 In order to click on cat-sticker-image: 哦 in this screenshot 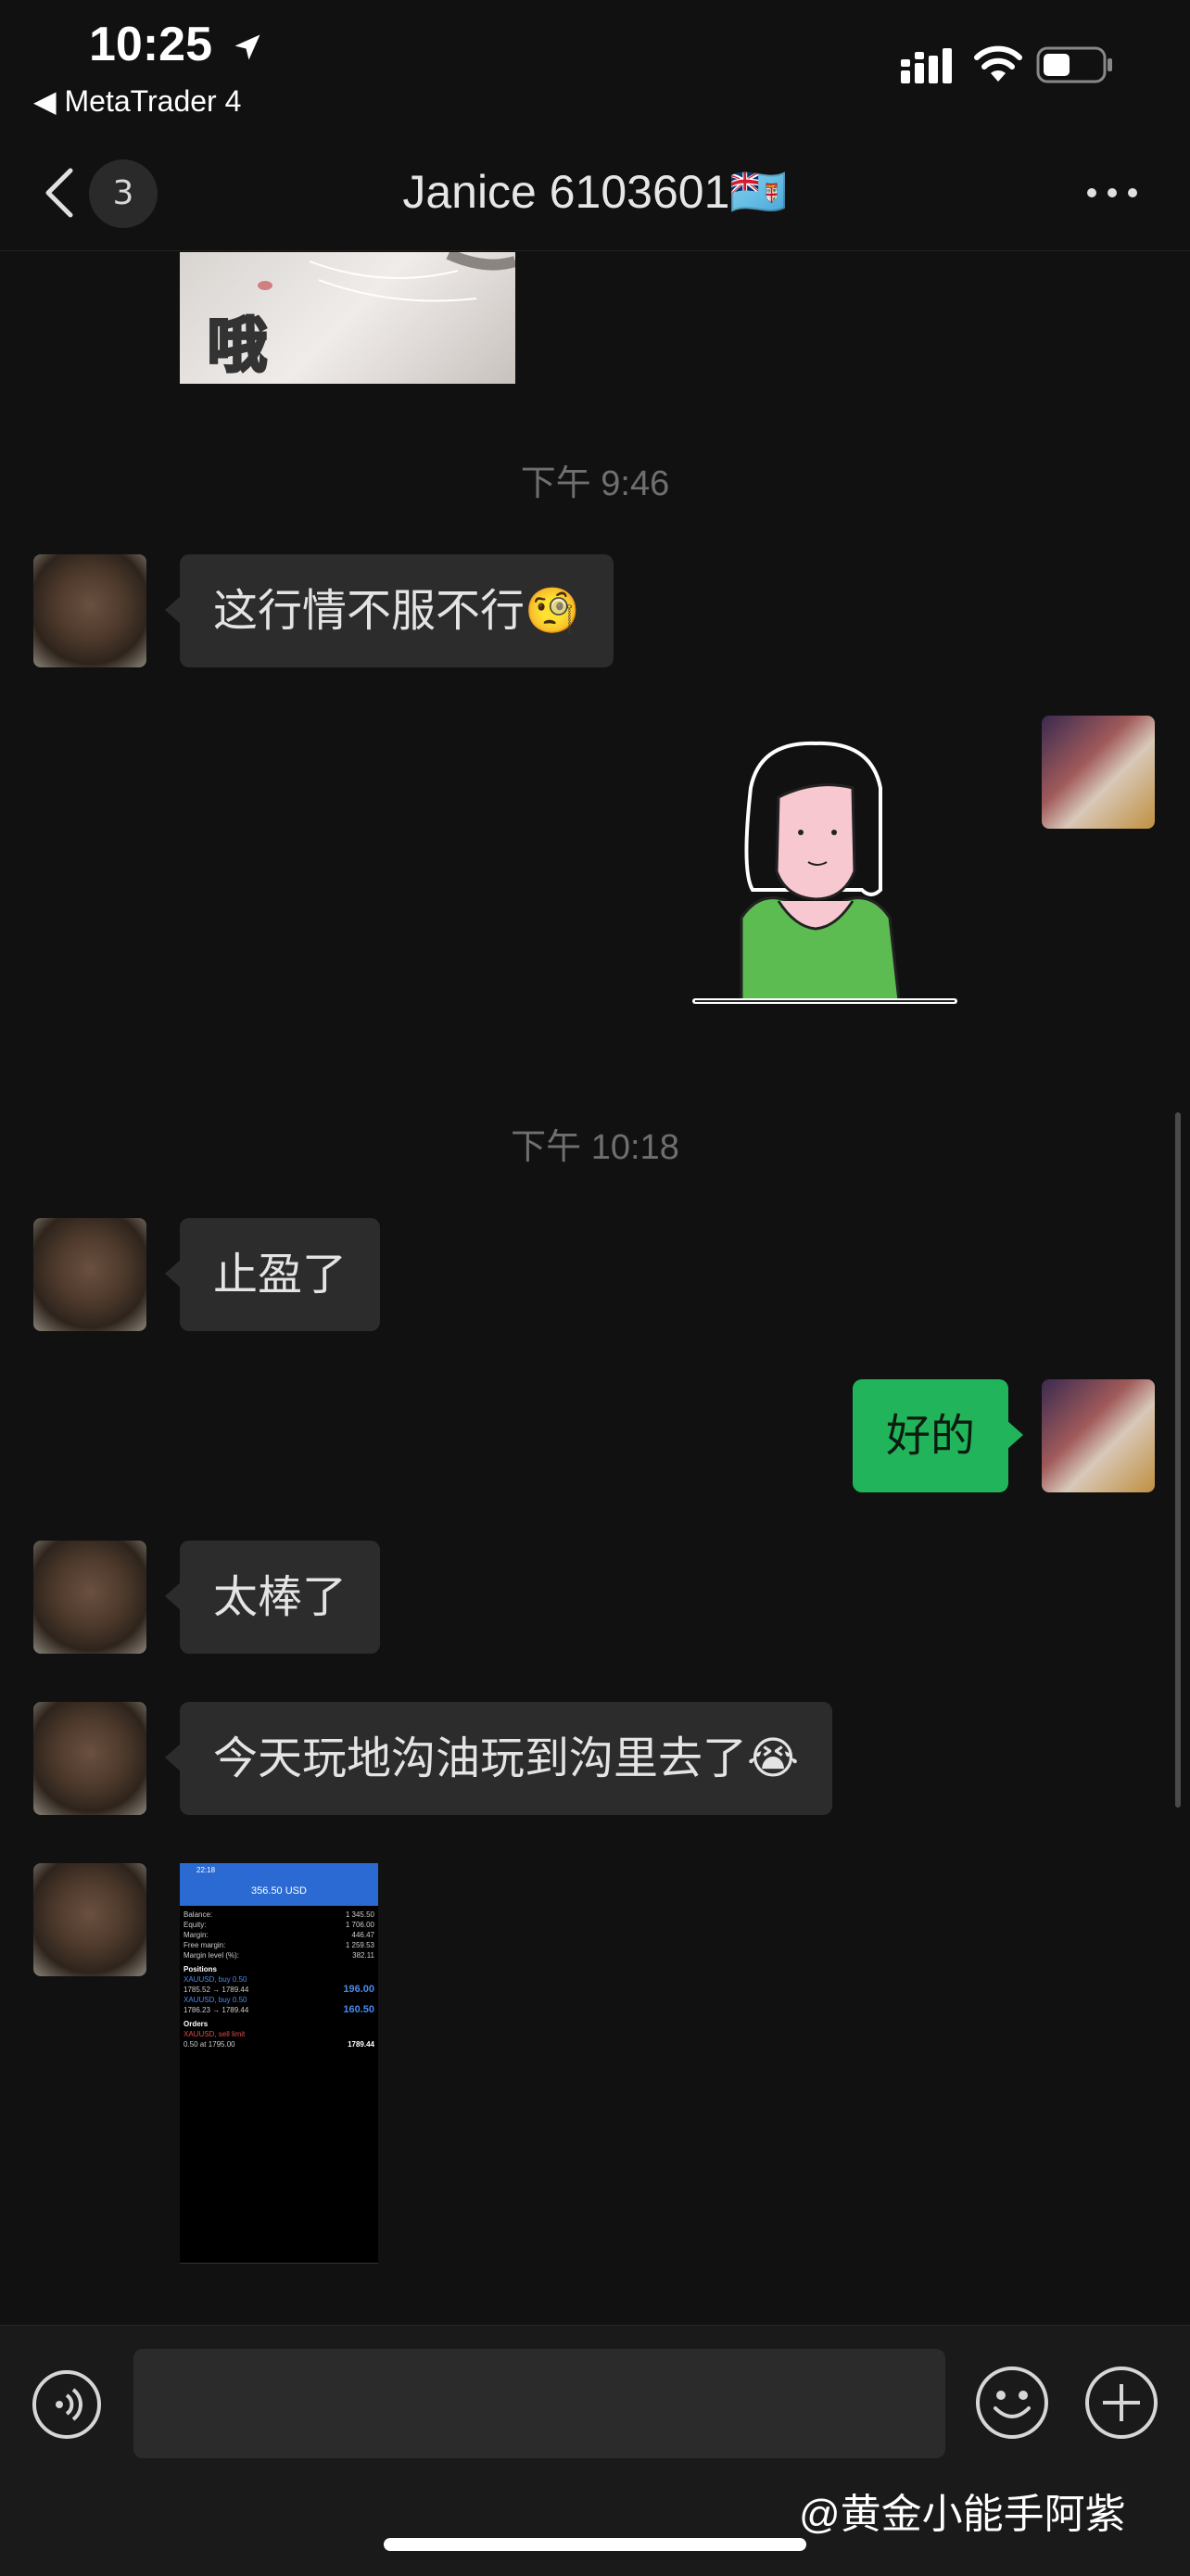, I will do `click(347, 318)`.